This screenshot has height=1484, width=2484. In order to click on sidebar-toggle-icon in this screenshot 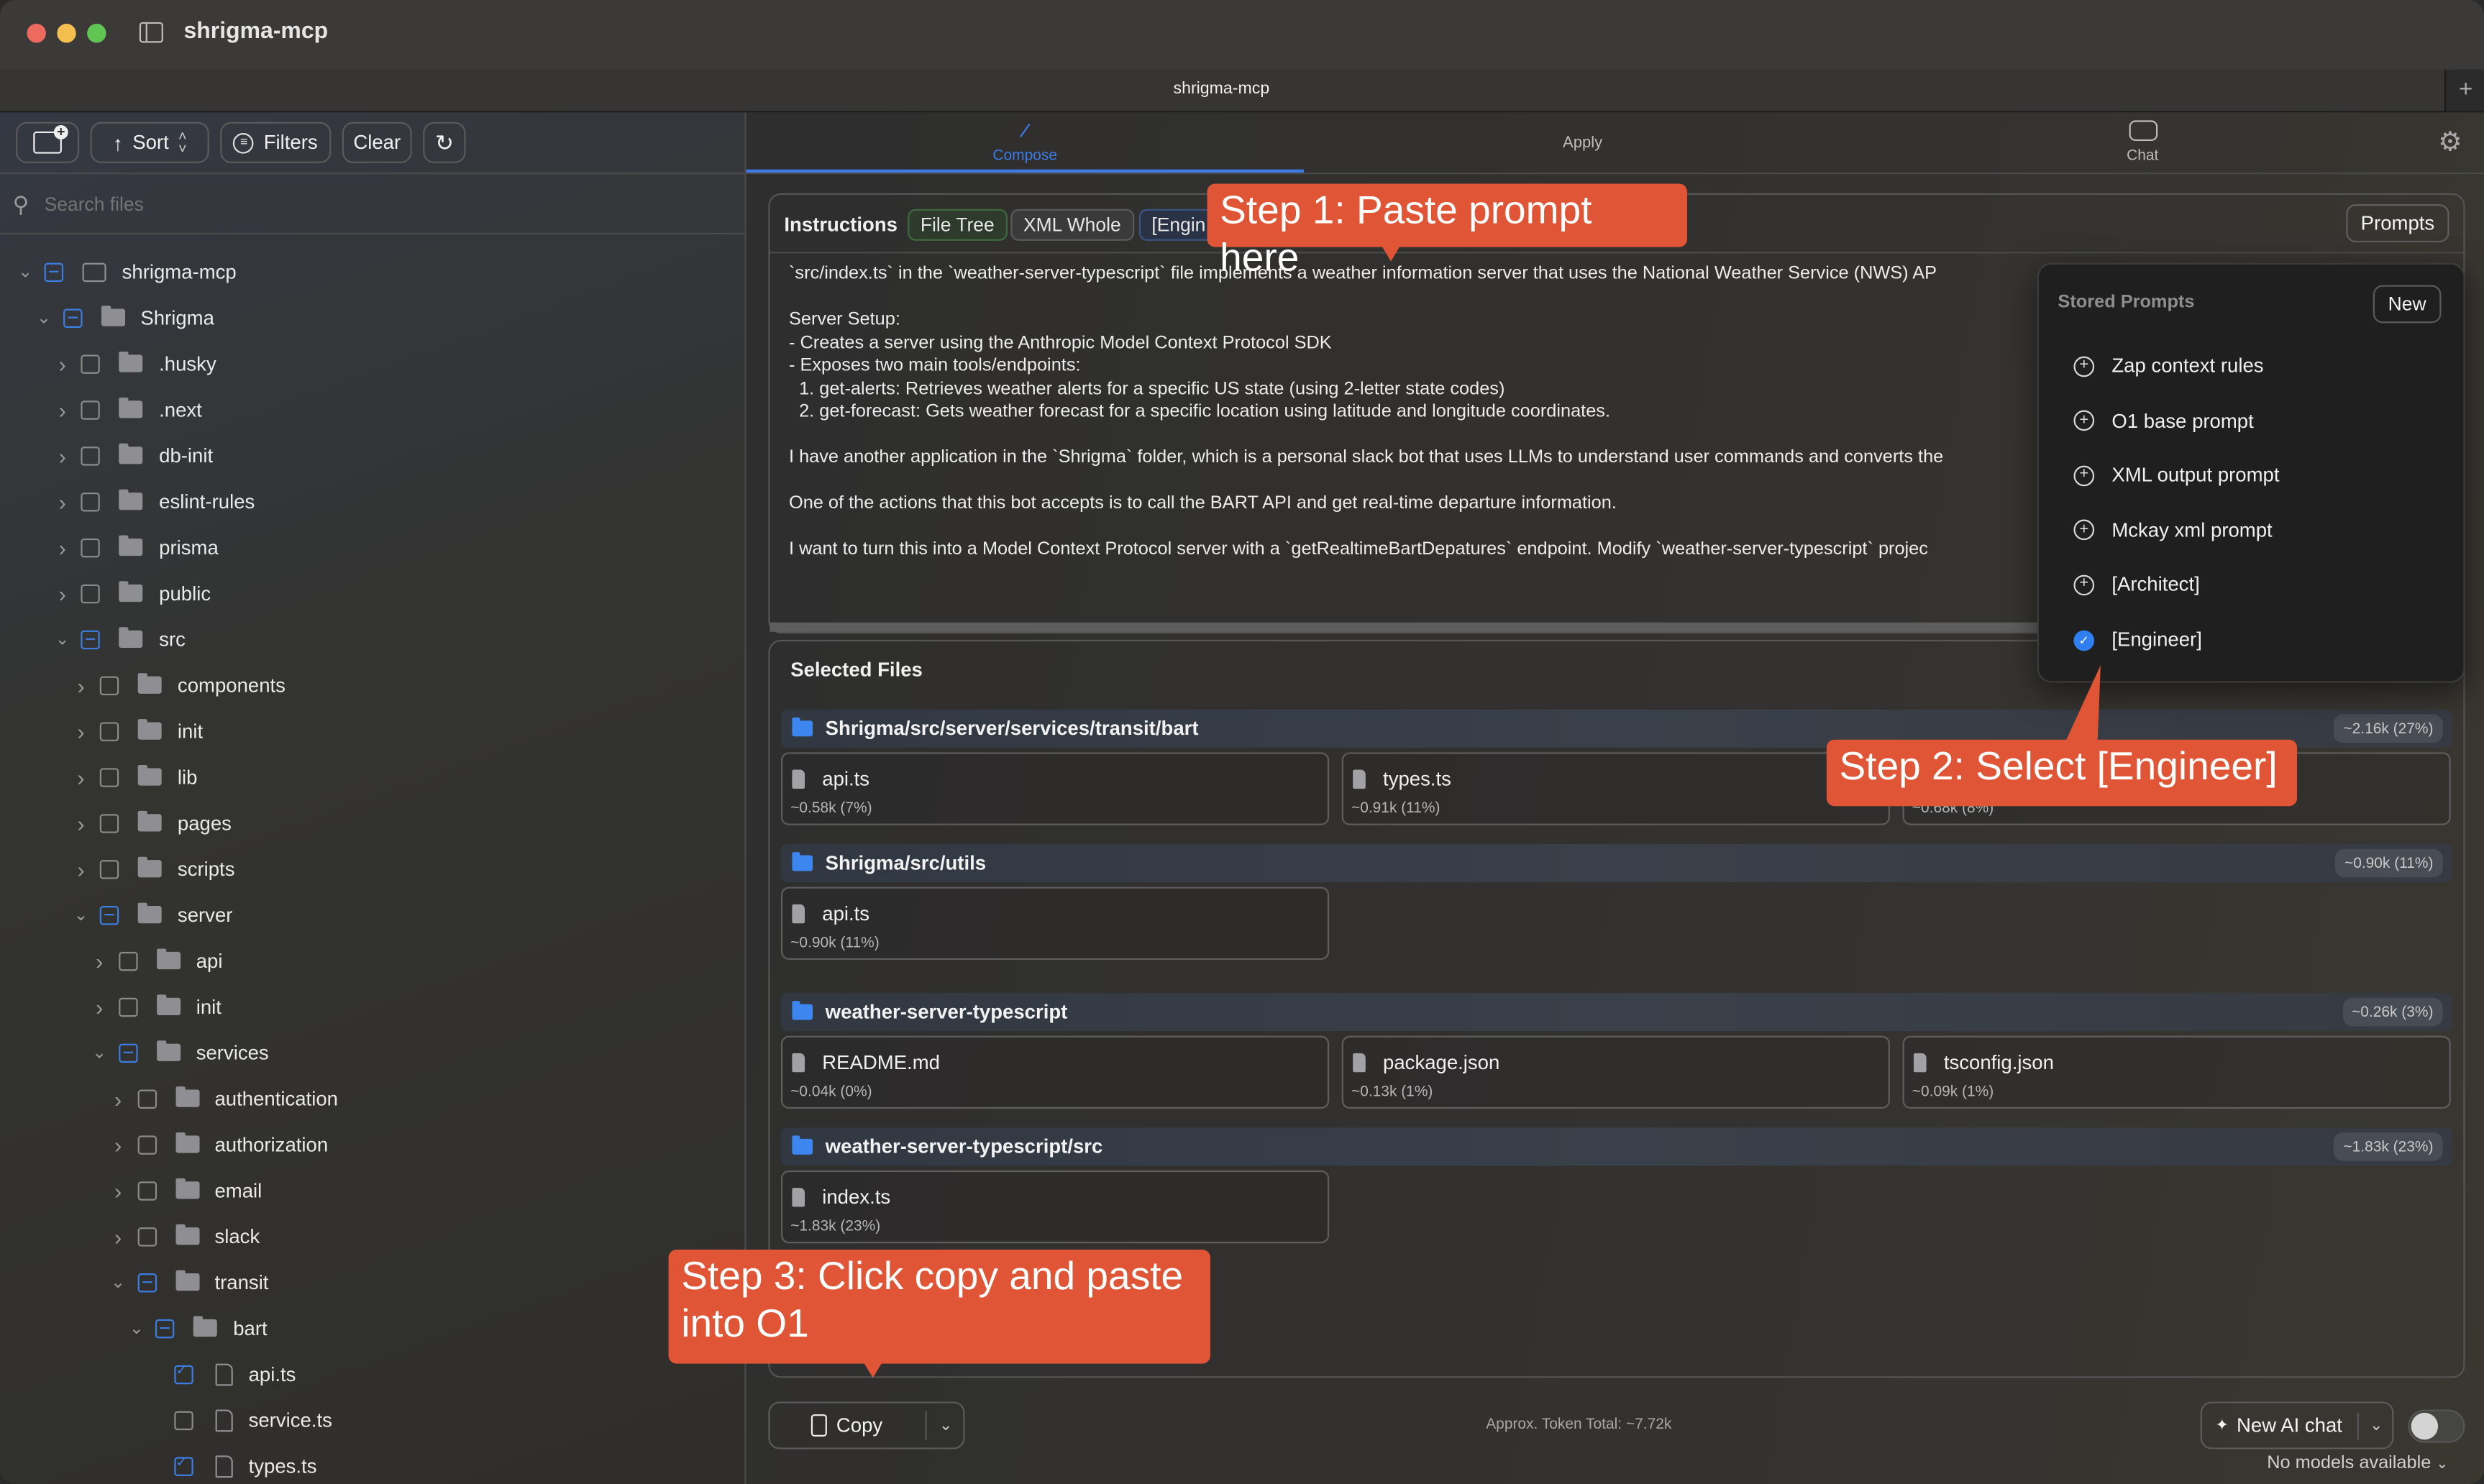, I will do `click(151, 32)`.